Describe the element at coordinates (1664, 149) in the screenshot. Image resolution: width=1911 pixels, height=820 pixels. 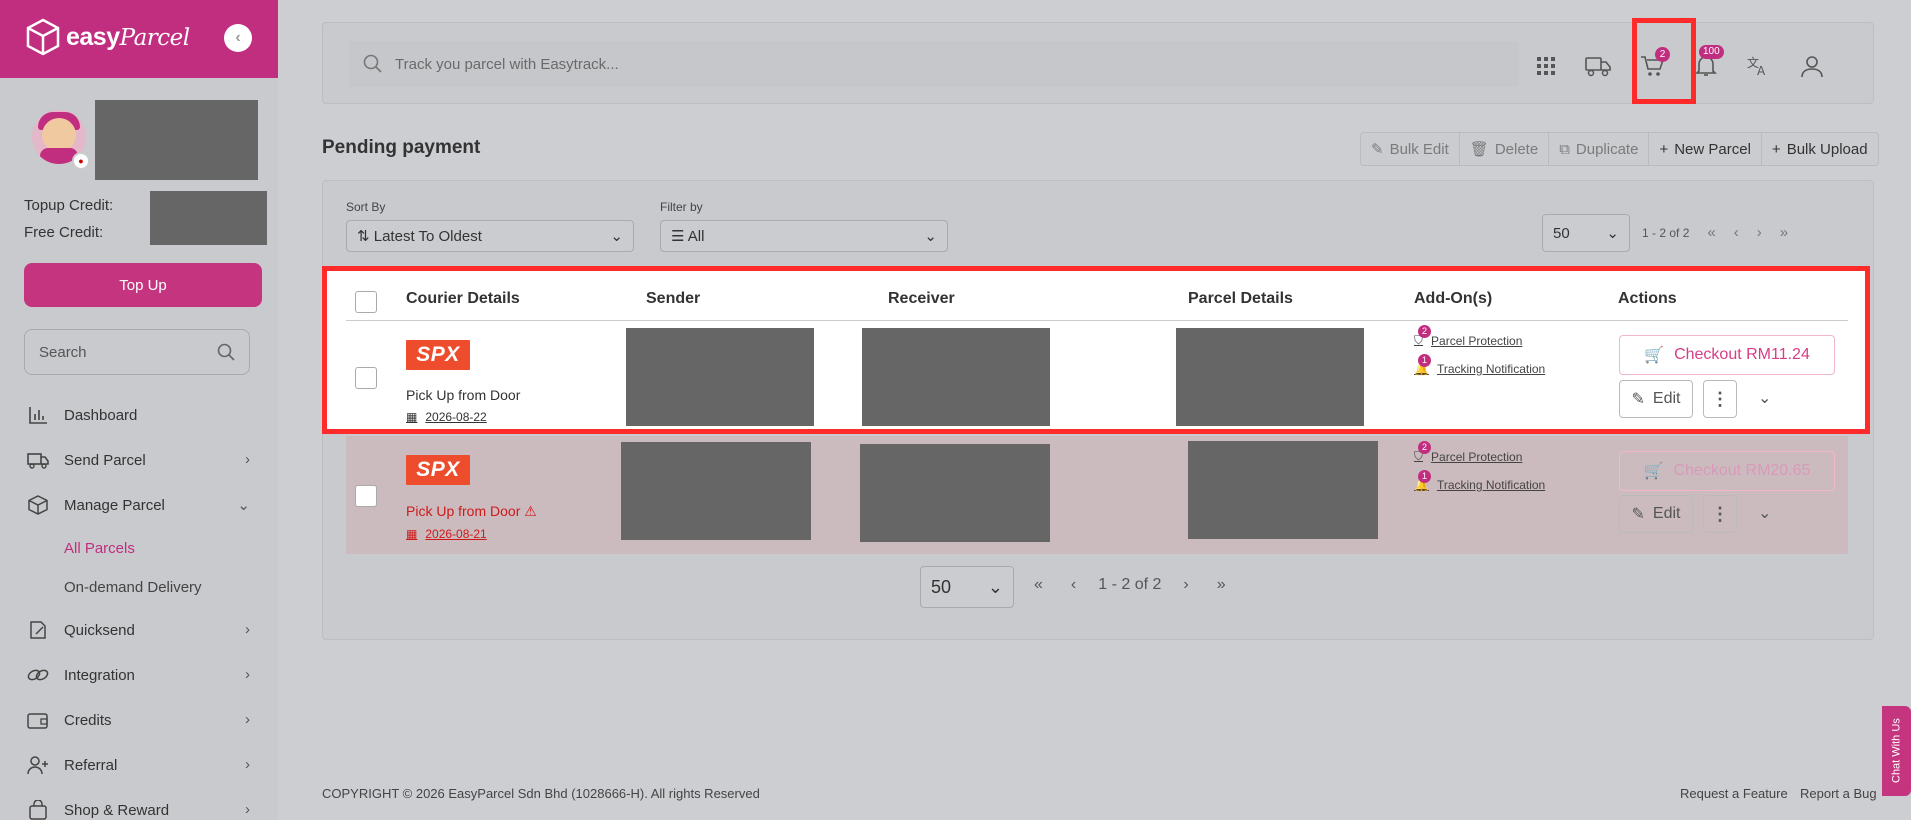
I see `plus-icon: +` at that location.